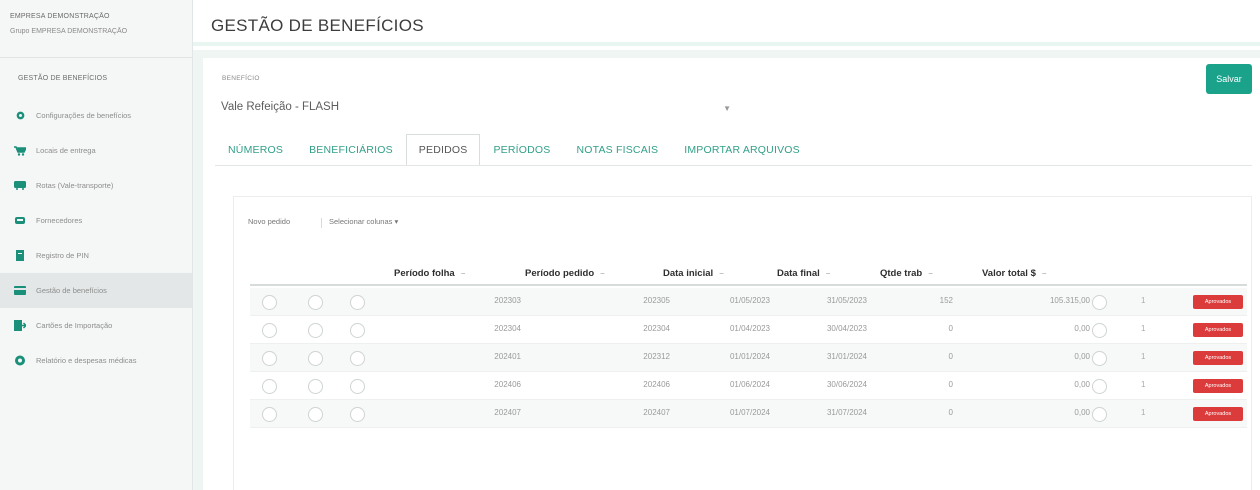  Describe the element at coordinates (96, 325) in the screenshot. I see `sidebar-item: Cartões de Importação` at that location.